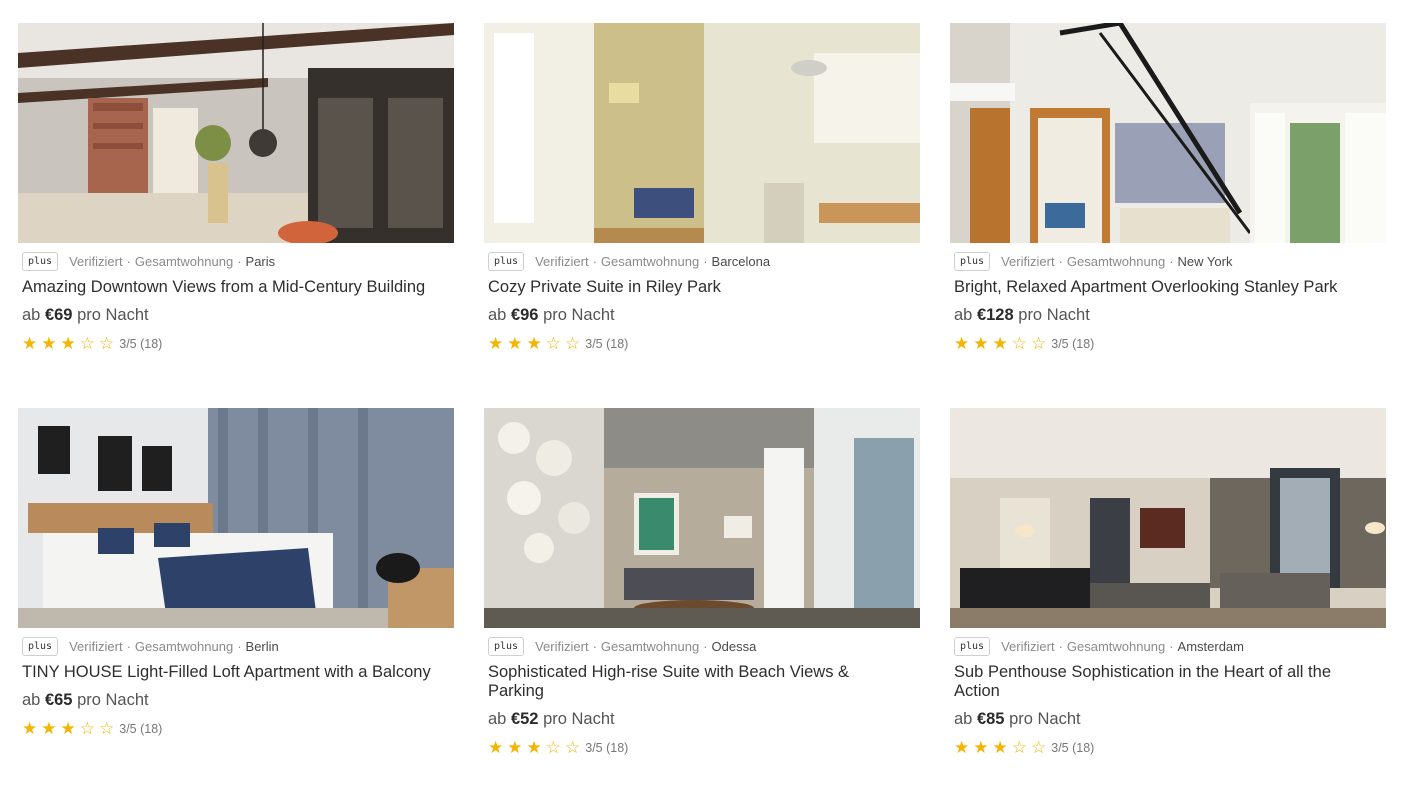 Image resolution: width=1409 pixels, height=793 pixels. Describe the element at coordinates (262, 646) in the screenshot. I see `city-label: Berlin` at that location.